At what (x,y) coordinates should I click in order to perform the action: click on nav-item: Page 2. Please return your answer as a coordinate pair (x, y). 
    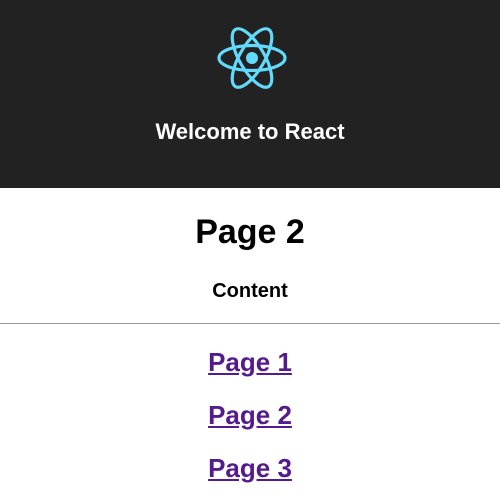
    Looking at the image, I should click on (250, 423).